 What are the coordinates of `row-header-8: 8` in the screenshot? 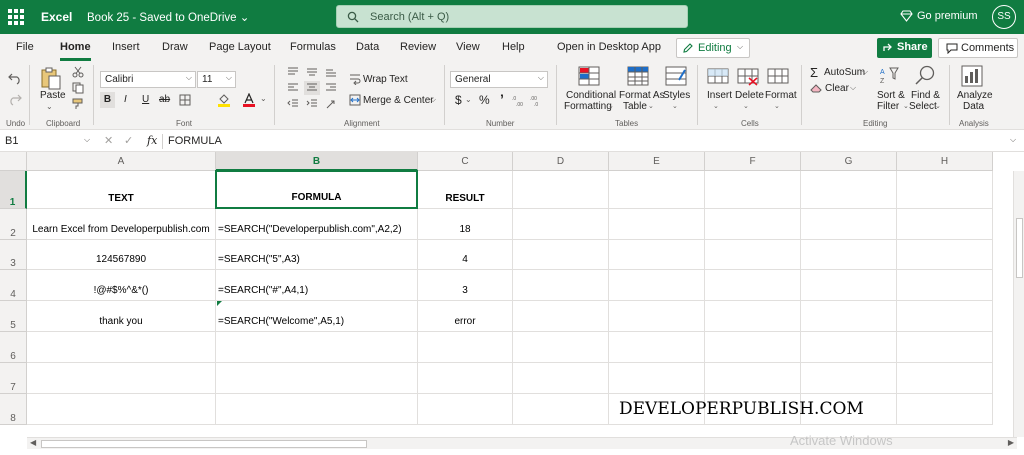 It's located at (13, 409).